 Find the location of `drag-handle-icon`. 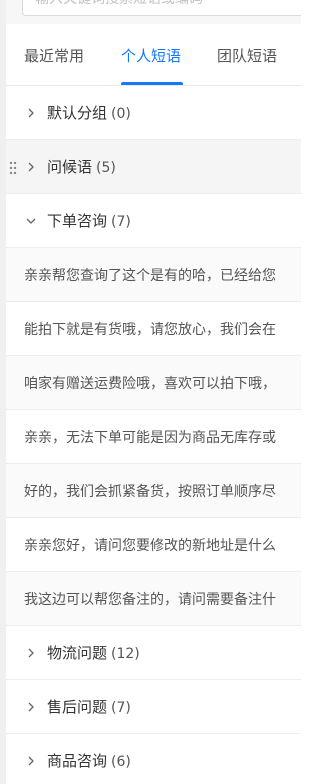

drag-handle-icon is located at coordinates (13, 167).